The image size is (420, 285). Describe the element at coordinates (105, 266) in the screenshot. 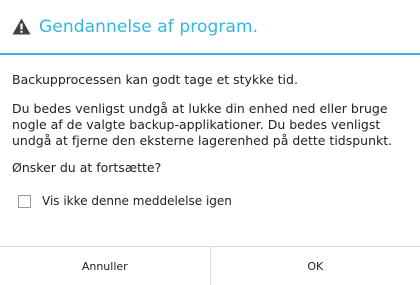

I see `cancel-button: Annuller` at that location.